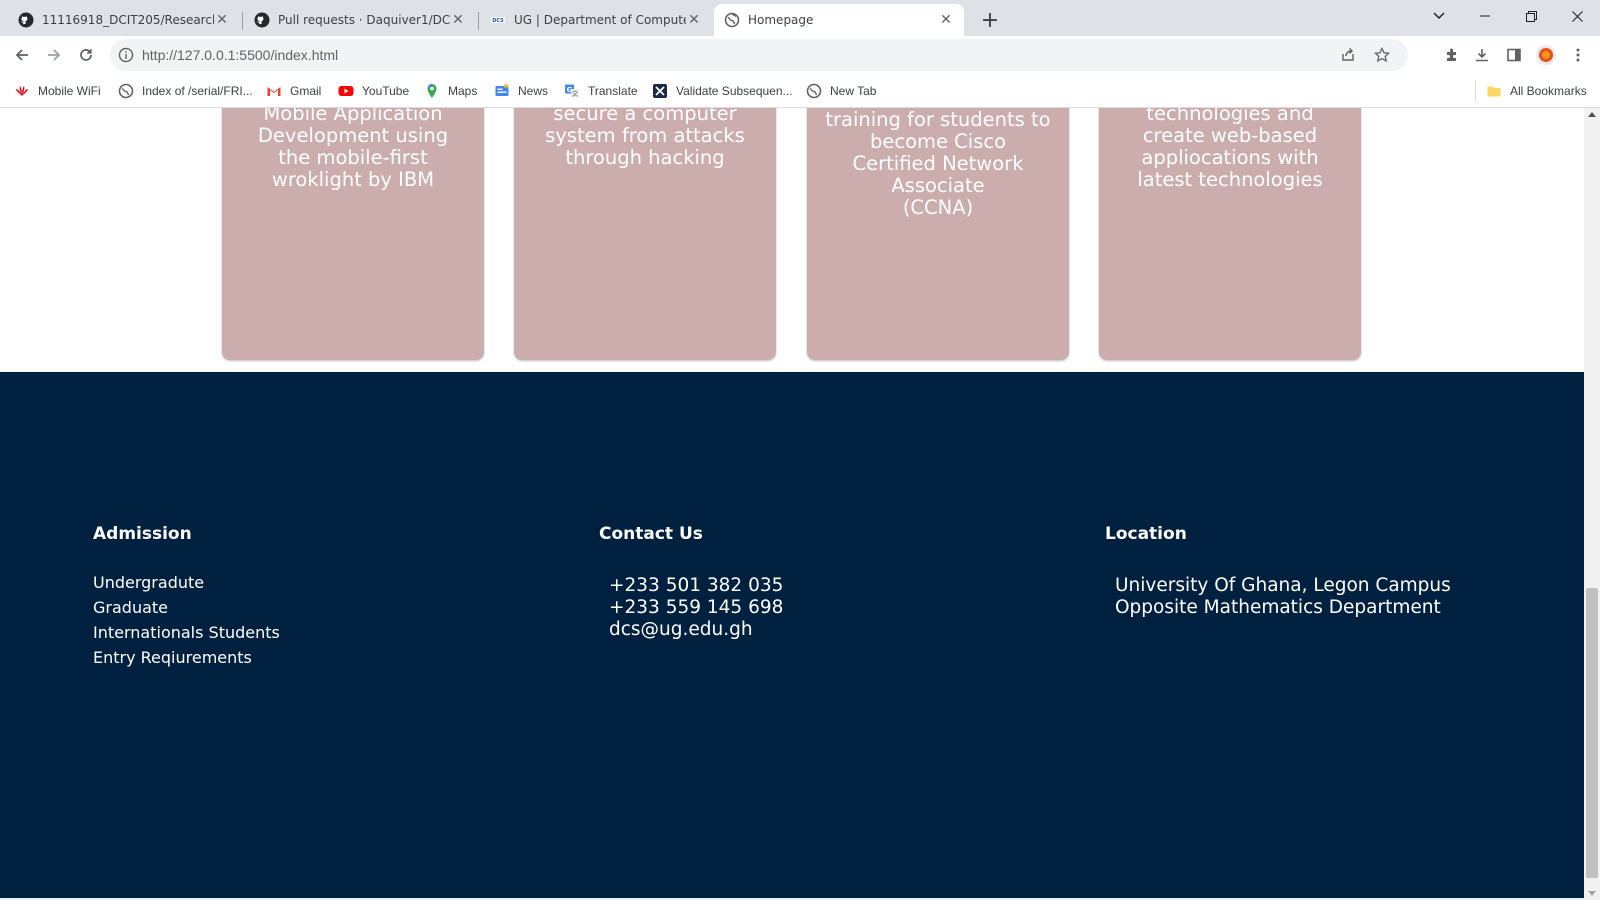 This screenshot has height=900, width=1600. Describe the element at coordinates (681, 629) in the screenshot. I see `contact-email: dcs@ug.edu.gh` at that location.